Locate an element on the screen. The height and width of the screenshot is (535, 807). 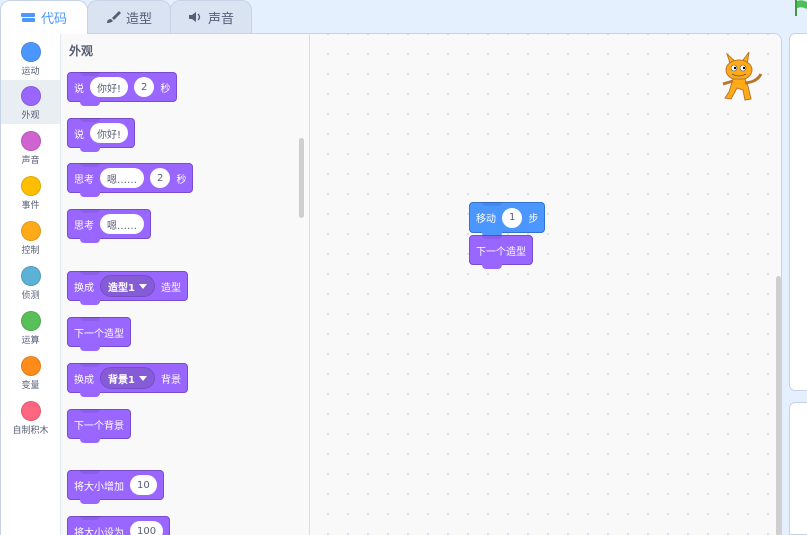
workspace-scrollbar is located at coordinates (778, 405).